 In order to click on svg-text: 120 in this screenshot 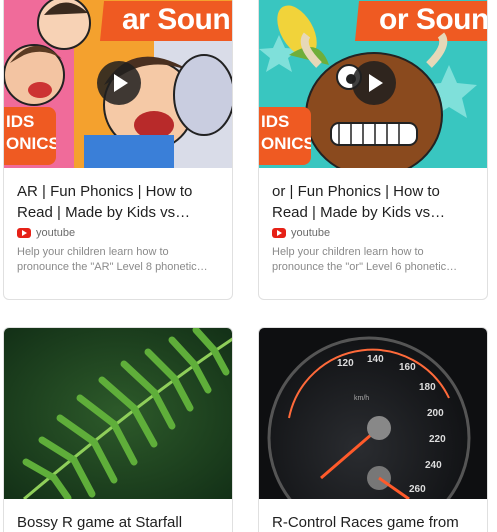, I will do `click(345, 363)`.